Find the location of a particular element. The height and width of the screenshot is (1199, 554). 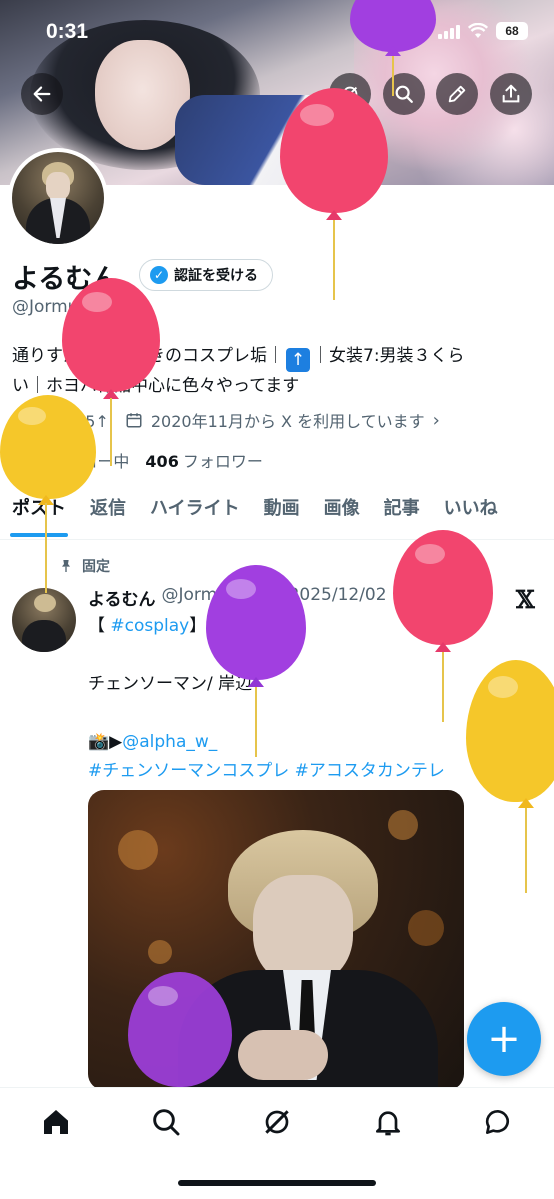

back-icon is located at coordinates (42, 94).